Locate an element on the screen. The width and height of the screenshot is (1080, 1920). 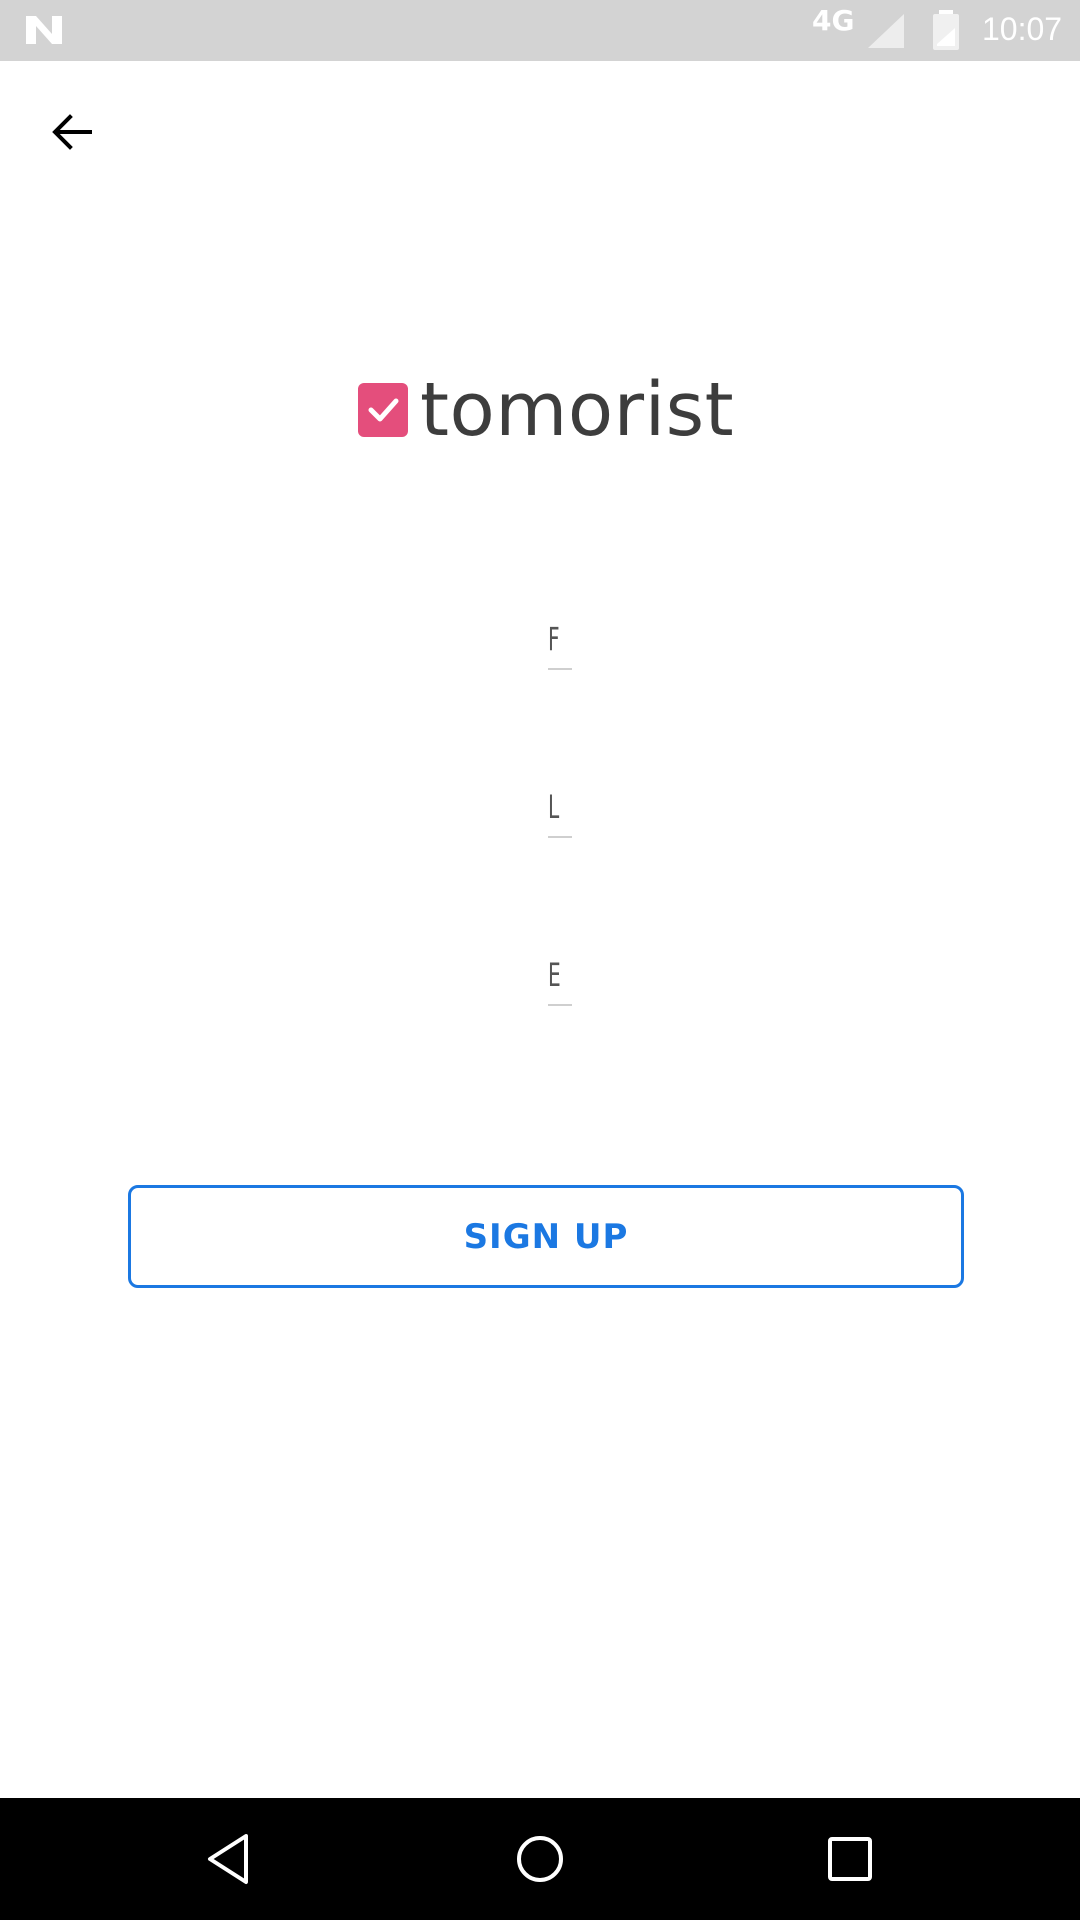
navigation-bar is located at coordinates (540, 1859).